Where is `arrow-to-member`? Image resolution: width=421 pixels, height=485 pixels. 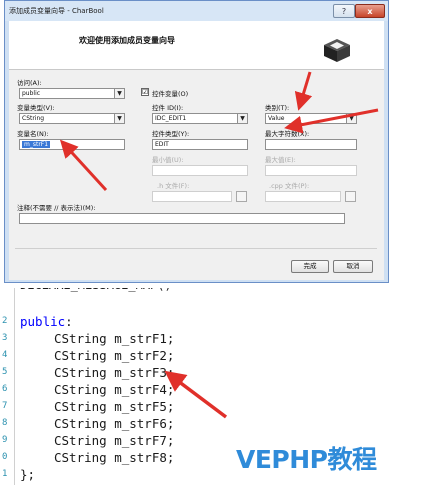
arrow-to-member is located at coordinates (196, 394).